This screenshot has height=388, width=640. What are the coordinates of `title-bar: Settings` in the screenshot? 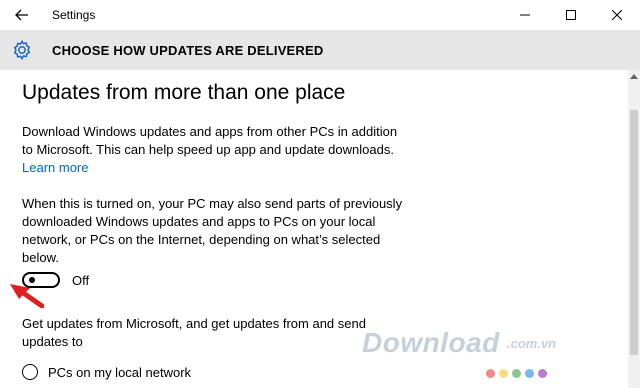 It's located at (320, 15).